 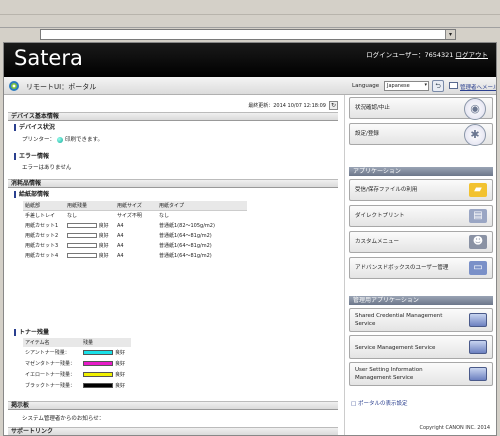 I want to click on paper-source: 用紙カセット1, so click(x=42, y=226).